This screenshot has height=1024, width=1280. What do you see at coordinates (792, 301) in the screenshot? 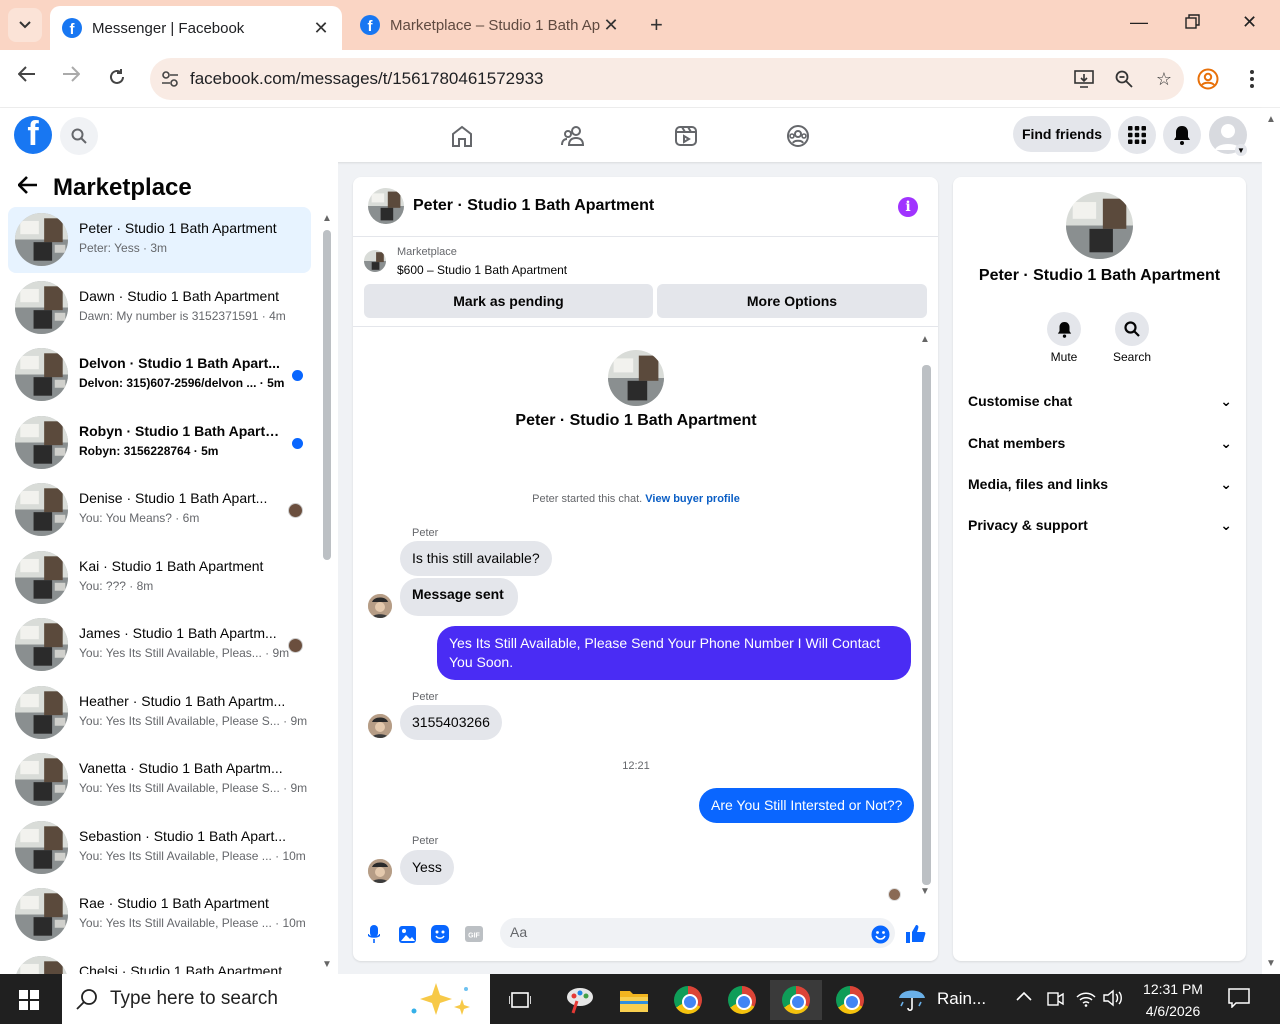
I see `more-options-button: More Options` at bounding box center [792, 301].